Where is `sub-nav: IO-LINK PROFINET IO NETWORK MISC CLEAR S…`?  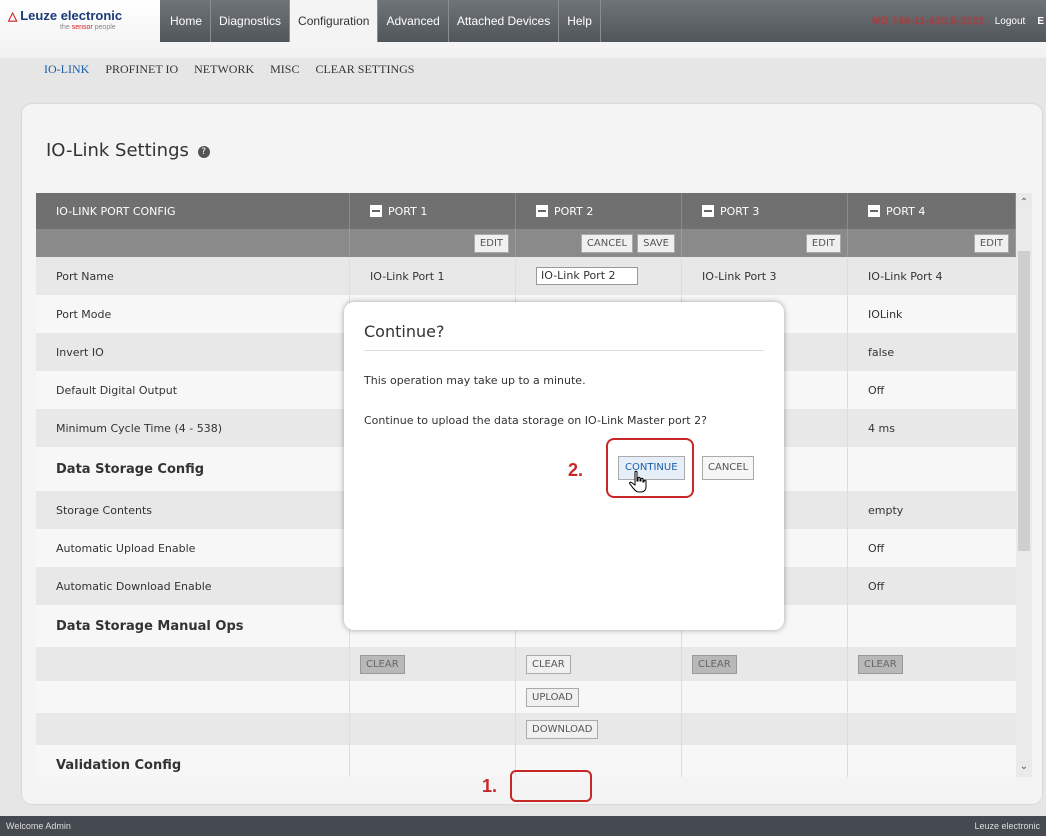 sub-nav: IO-LINK PROFINET IO NETWORK MISC CLEAR S… is located at coordinates (229, 69).